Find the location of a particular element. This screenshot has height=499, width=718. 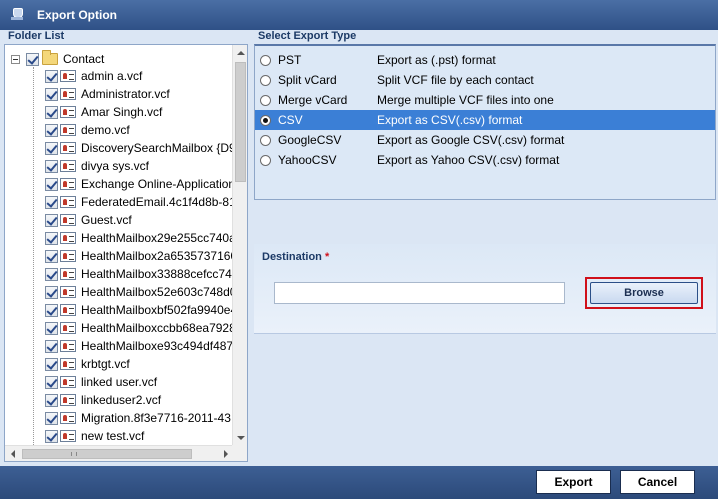

horizontal-scrollbar is located at coordinates (119, 453).